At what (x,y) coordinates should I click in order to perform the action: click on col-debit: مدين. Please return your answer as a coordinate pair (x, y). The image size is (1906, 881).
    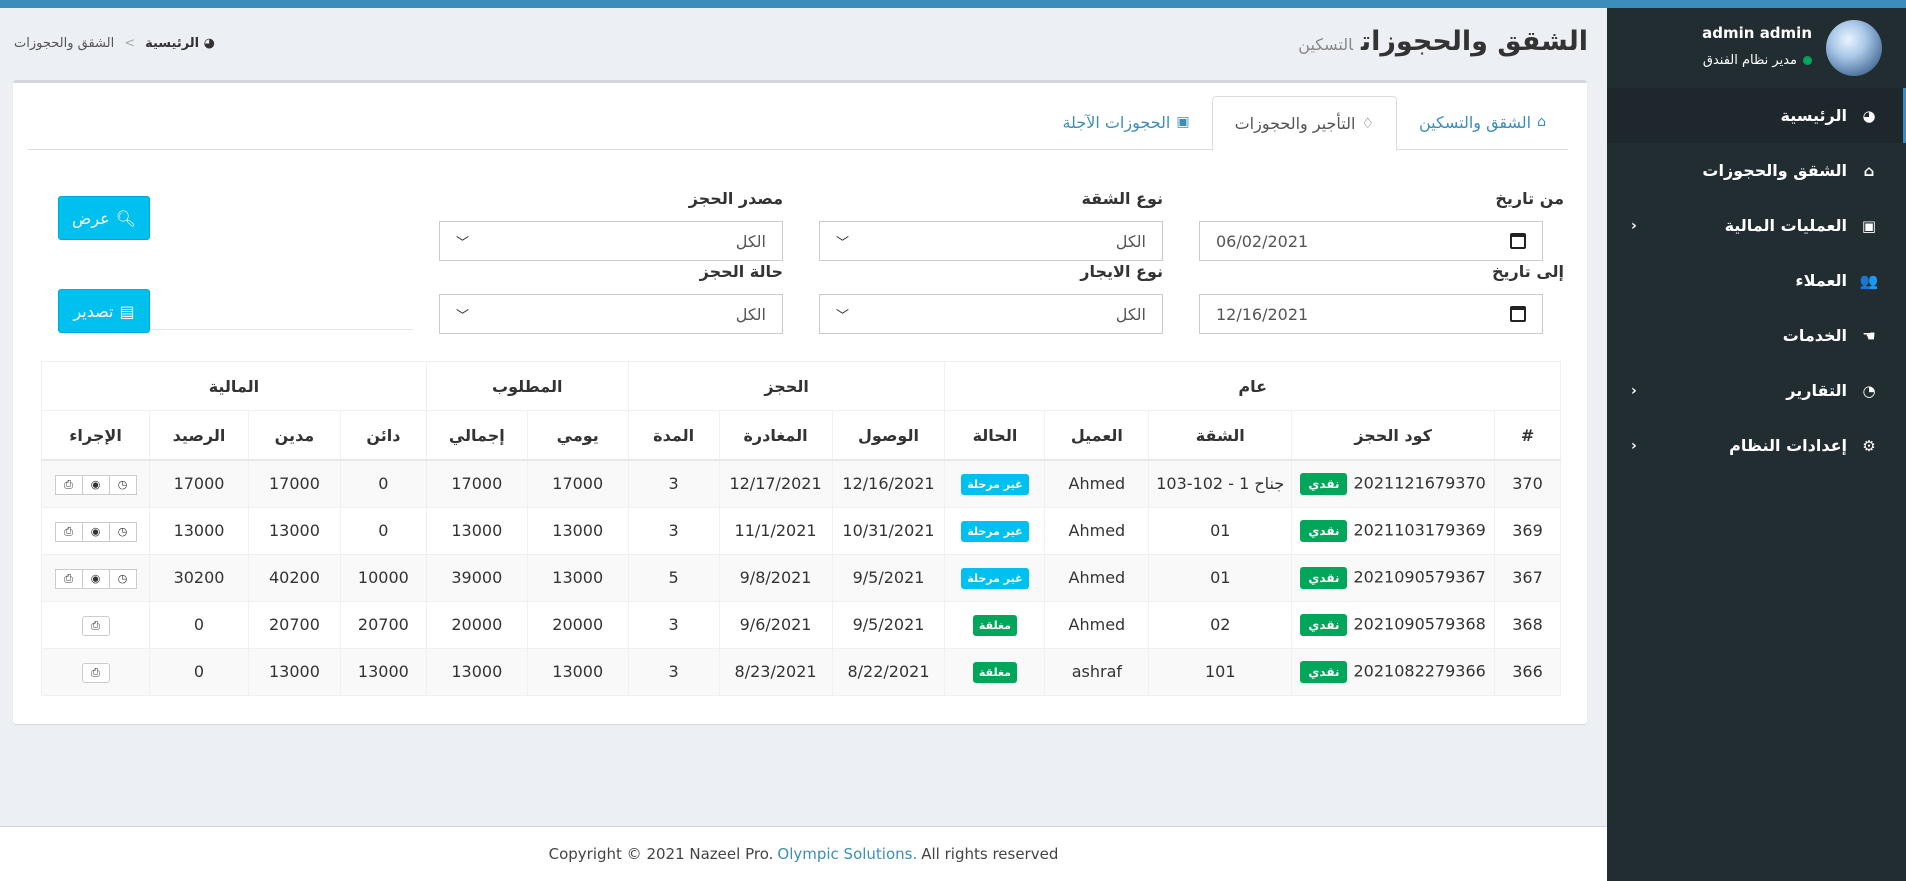
    Looking at the image, I should click on (294, 435).